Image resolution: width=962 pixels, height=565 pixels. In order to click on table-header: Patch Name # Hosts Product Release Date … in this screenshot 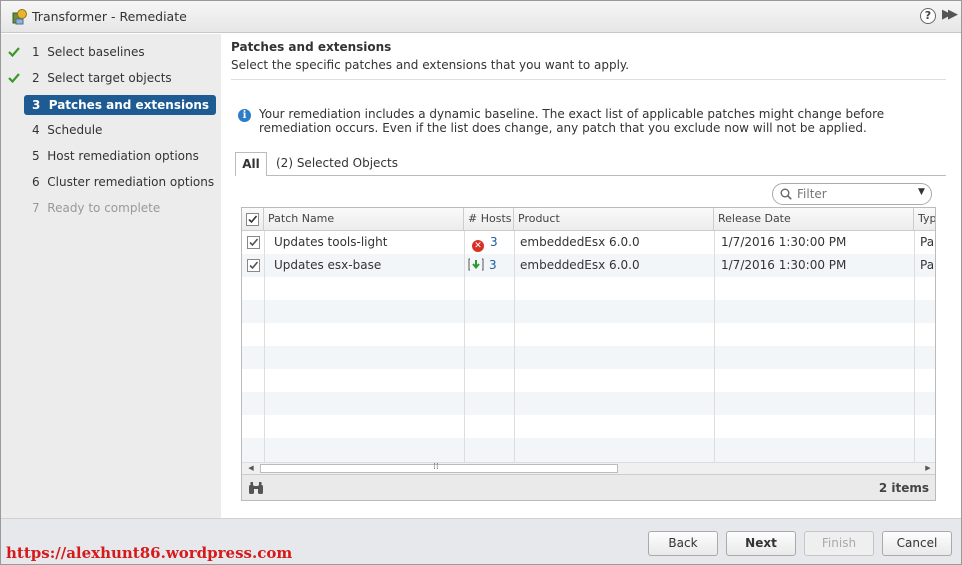, I will do `click(588, 219)`.